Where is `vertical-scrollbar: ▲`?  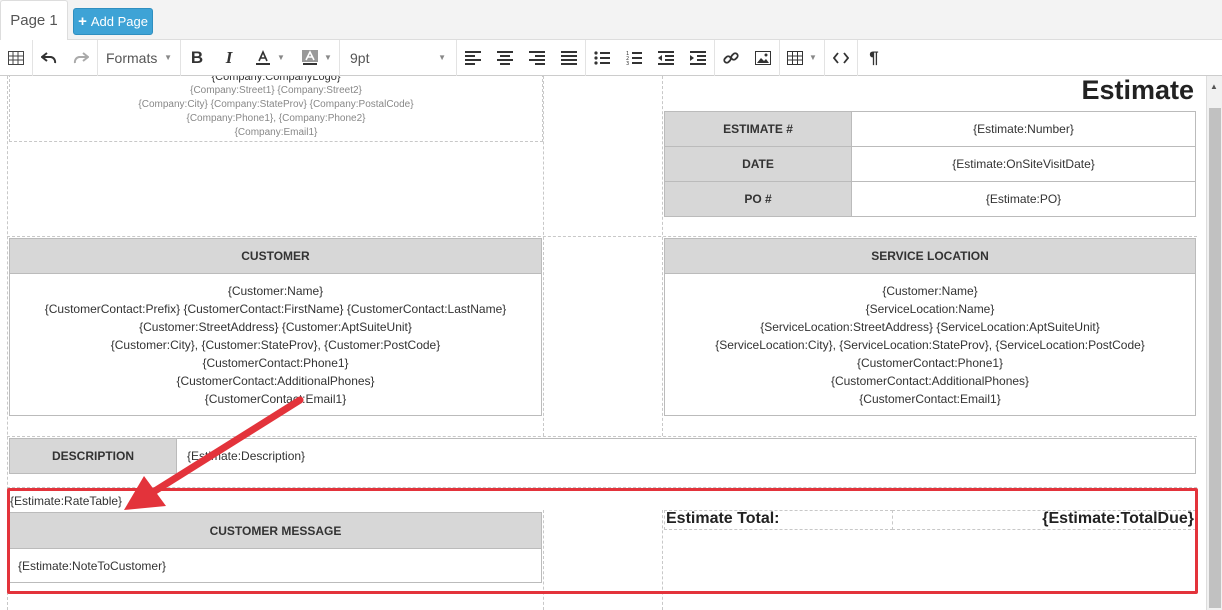
vertical-scrollbar: ▲ is located at coordinates (1214, 343).